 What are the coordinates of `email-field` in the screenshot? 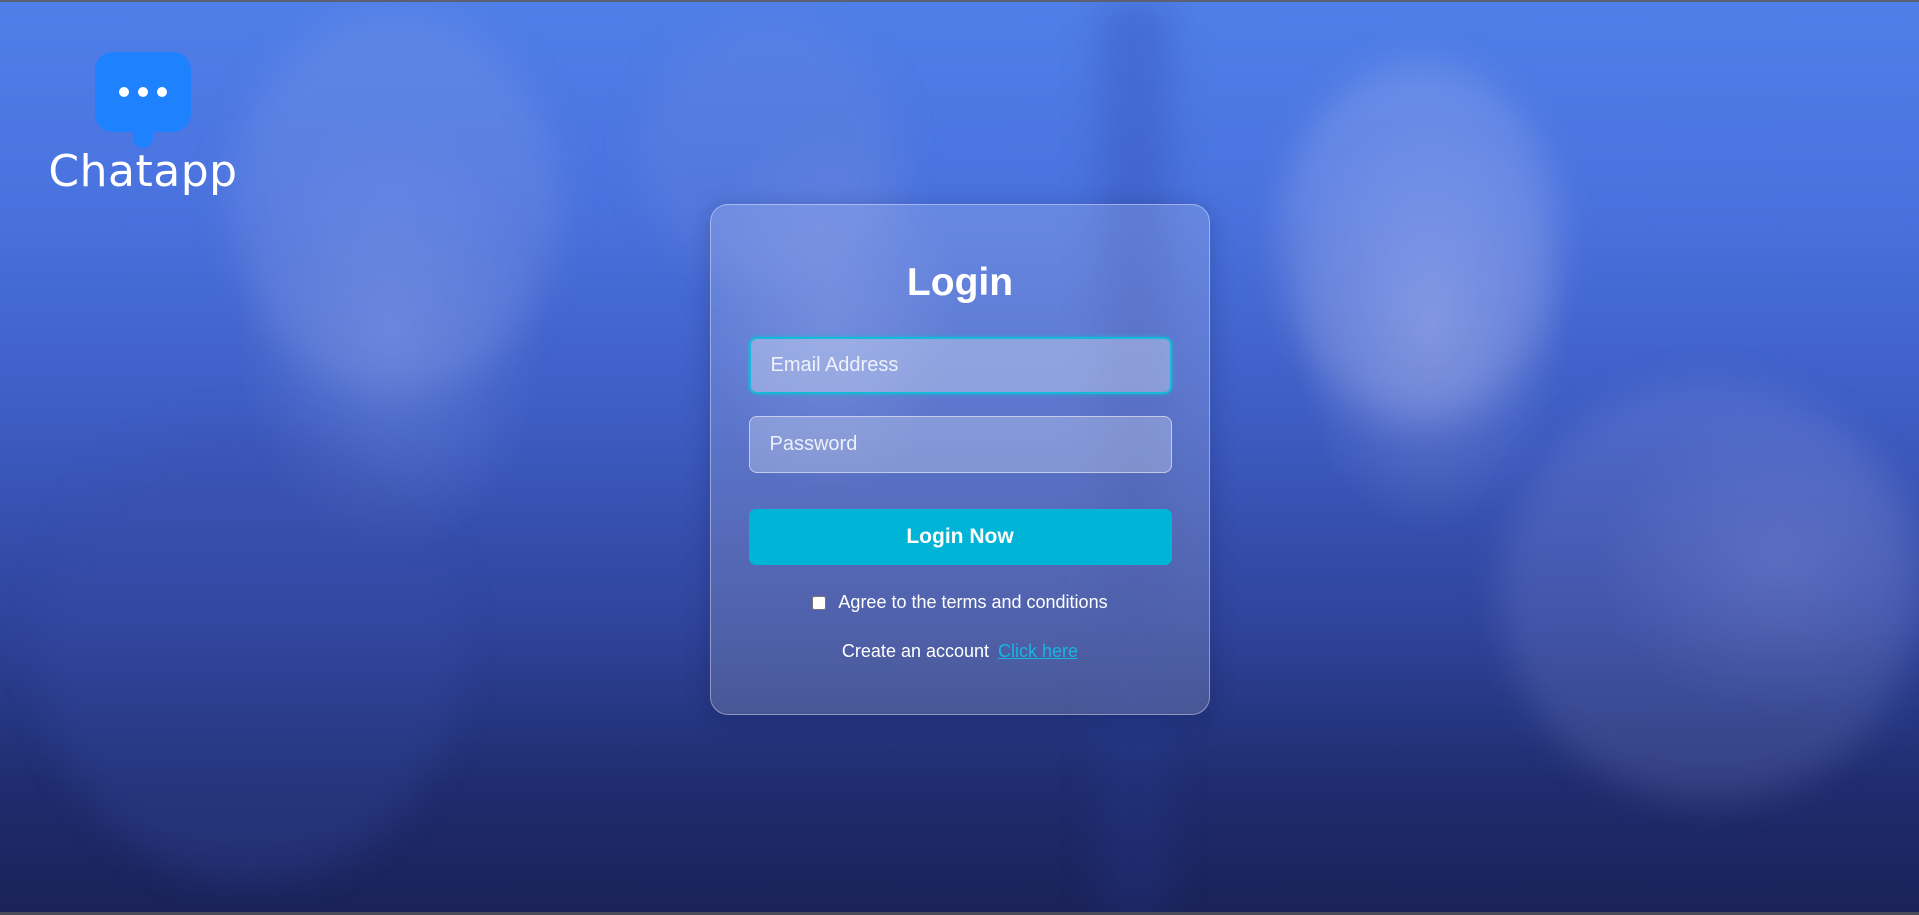 It's located at (960, 365).